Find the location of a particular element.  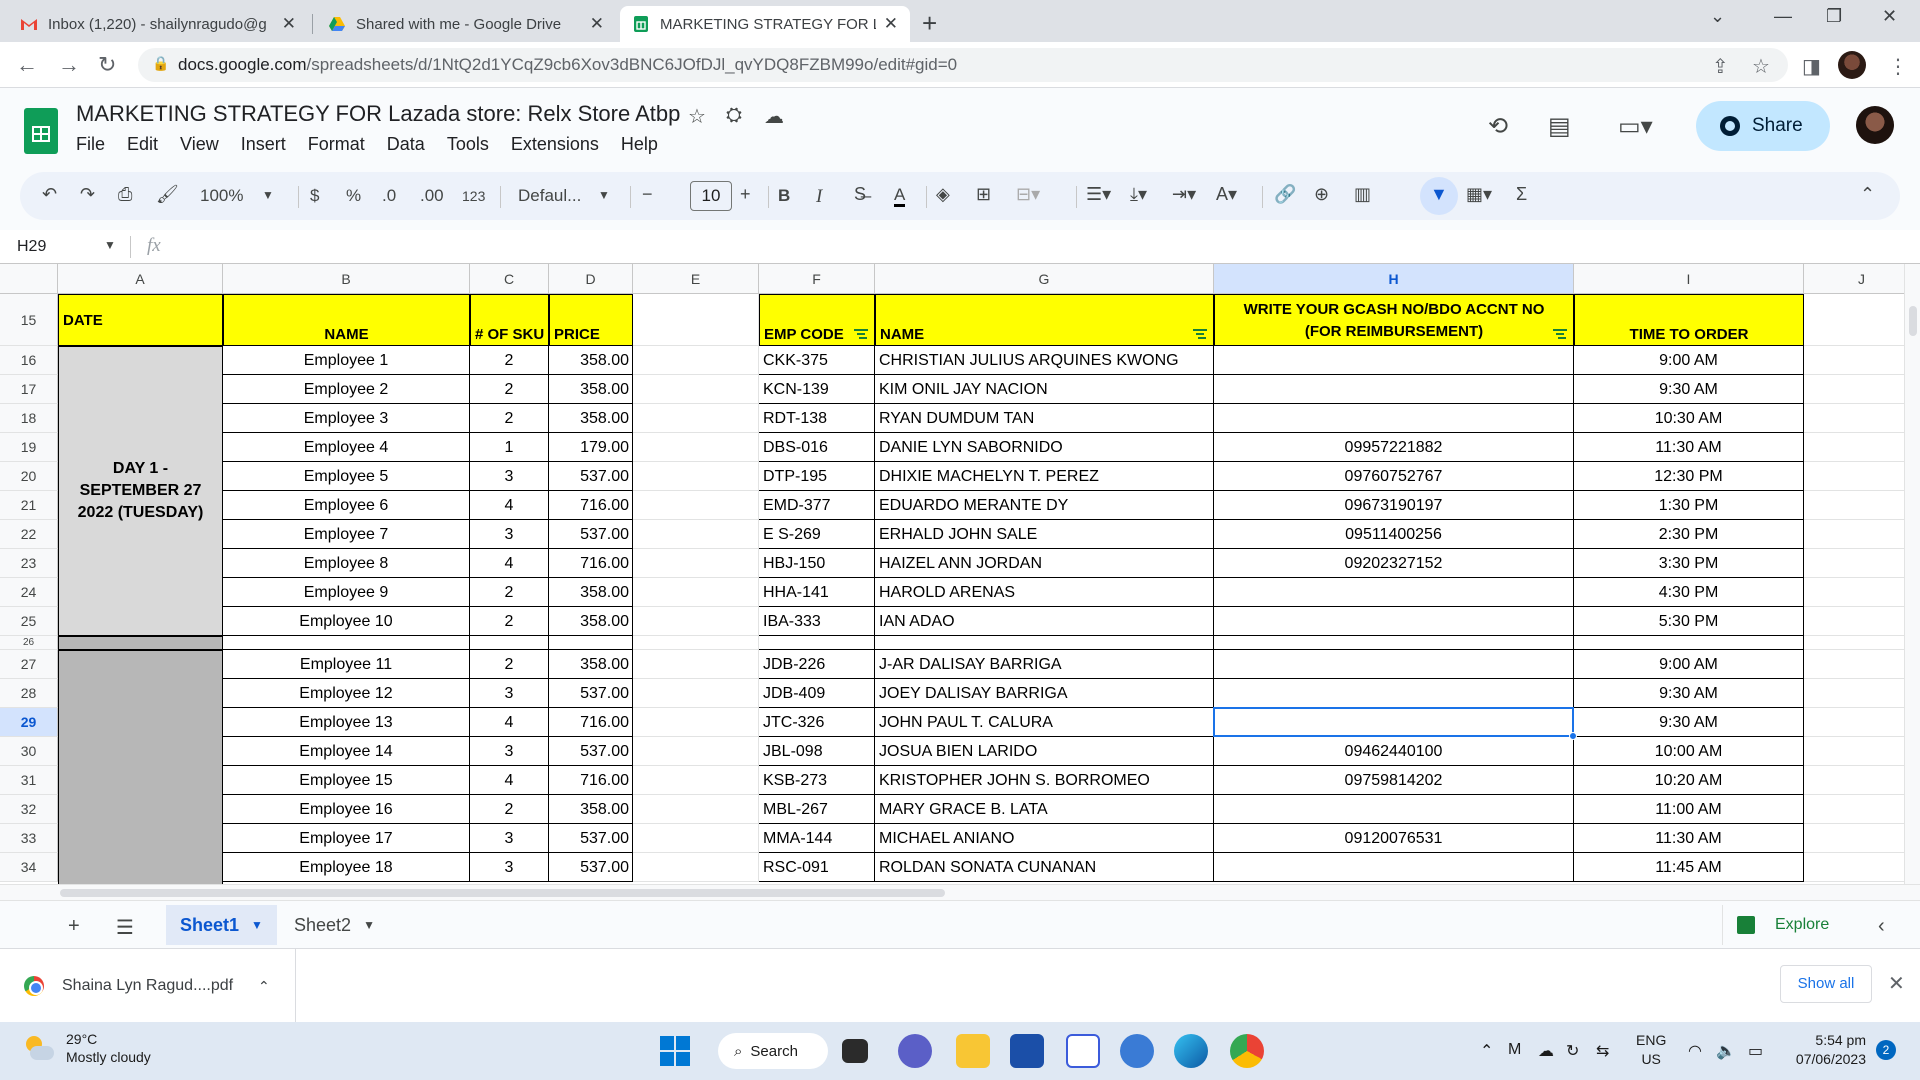

wifi-icon: ◠ is located at coordinates (1695, 1051).